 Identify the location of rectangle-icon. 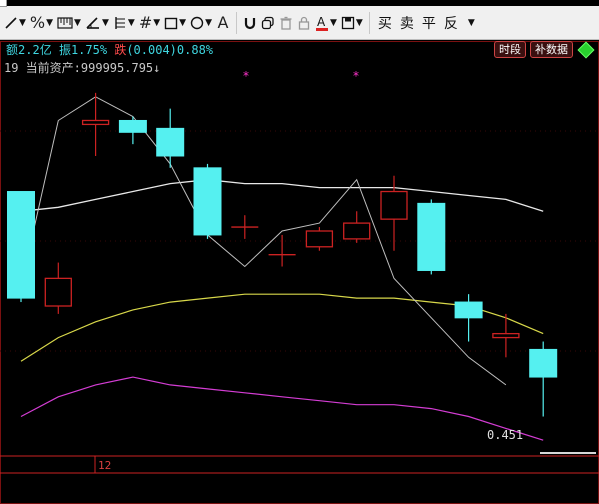
(171, 23).